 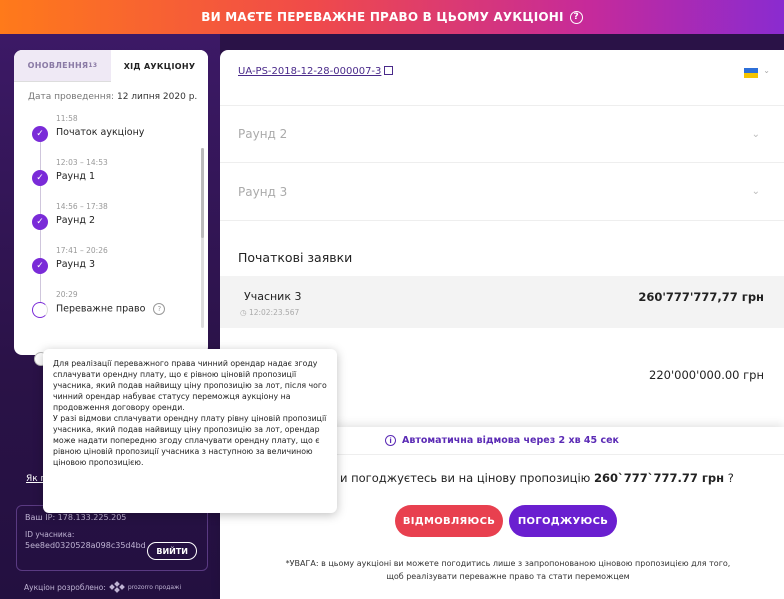 I want to click on logout-button: ВИЙТИ, so click(x=172, y=551).